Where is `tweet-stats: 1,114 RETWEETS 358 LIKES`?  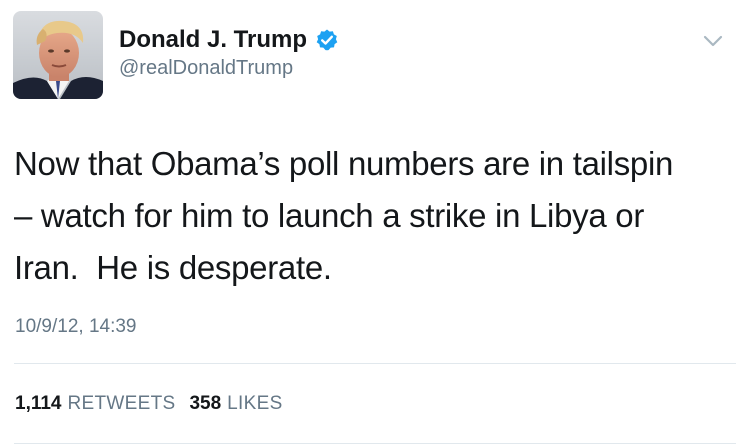 tweet-stats: 1,114 RETWEETS 358 LIKES is located at coordinates (156, 404).